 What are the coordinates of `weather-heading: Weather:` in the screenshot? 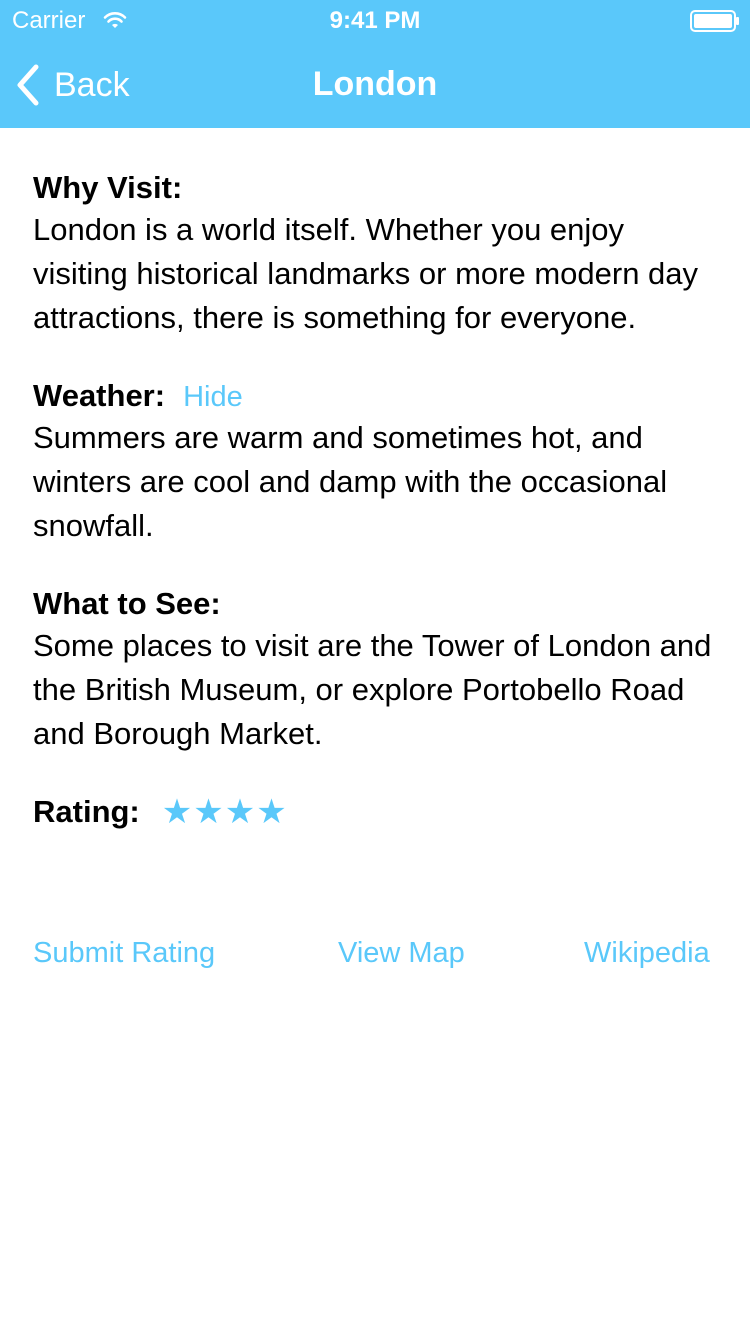 It's located at (99, 395).